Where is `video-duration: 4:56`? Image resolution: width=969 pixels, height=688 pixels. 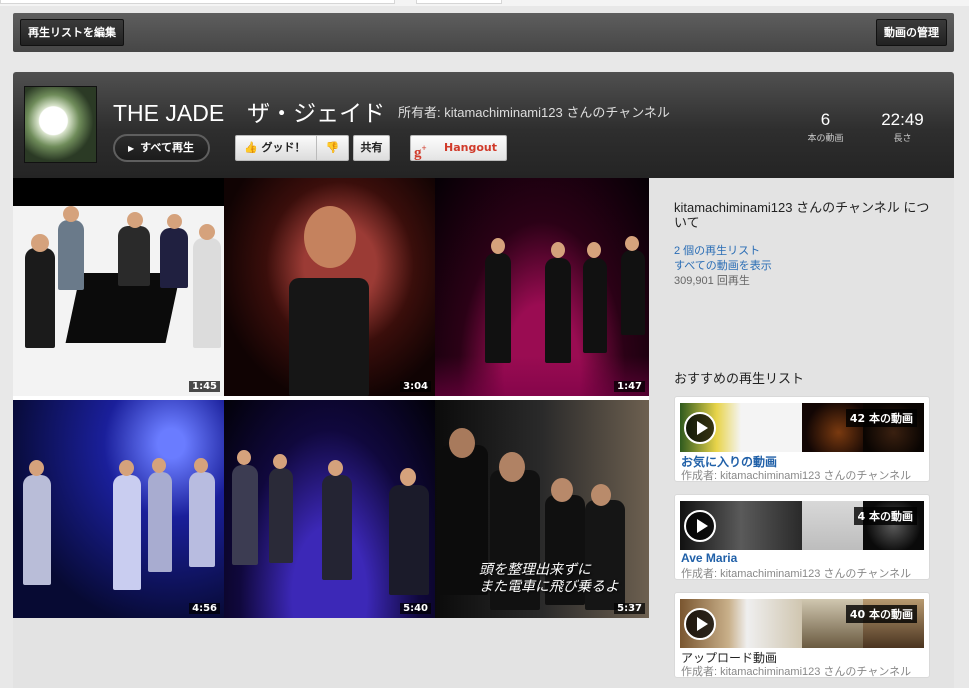
video-duration: 4:56 is located at coordinates (204, 608).